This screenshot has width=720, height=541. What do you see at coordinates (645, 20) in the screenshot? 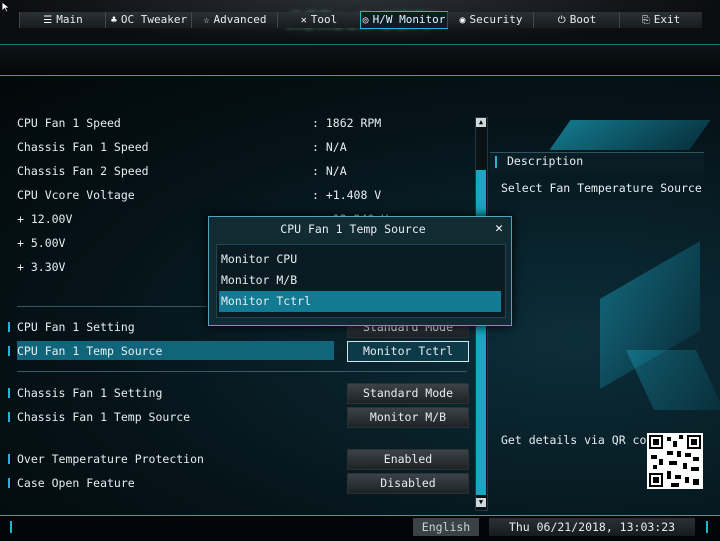
I see `exit-icon: ⎘` at bounding box center [645, 20].